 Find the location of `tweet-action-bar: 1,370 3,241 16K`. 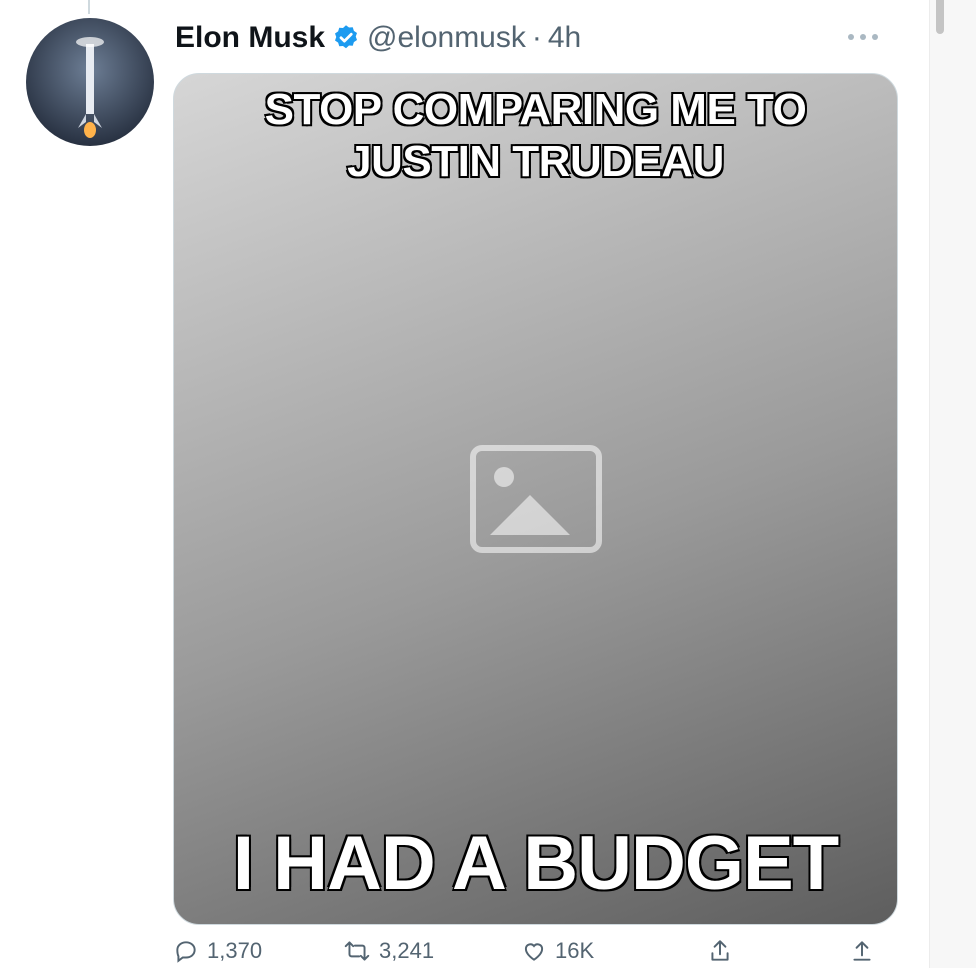

tweet-action-bar: 1,370 3,241 16K is located at coordinates (533, 953).